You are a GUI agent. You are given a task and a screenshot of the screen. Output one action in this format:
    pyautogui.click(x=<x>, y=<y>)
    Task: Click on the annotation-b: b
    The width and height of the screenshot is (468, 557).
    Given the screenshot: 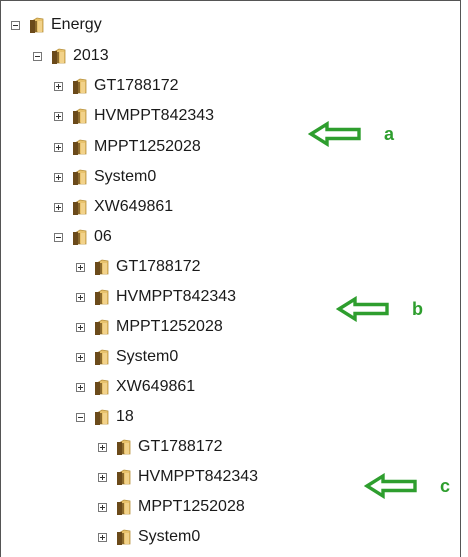 What is the action you would take?
    pyautogui.click(x=379, y=309)
    